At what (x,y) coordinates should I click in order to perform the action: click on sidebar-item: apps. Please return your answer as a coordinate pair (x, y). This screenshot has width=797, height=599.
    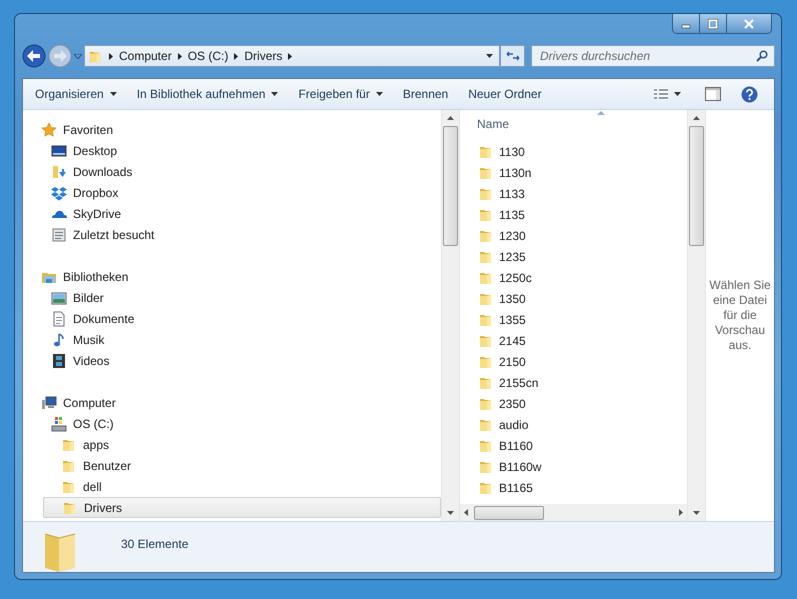
    Looking at the image, I should click on (242, 444).